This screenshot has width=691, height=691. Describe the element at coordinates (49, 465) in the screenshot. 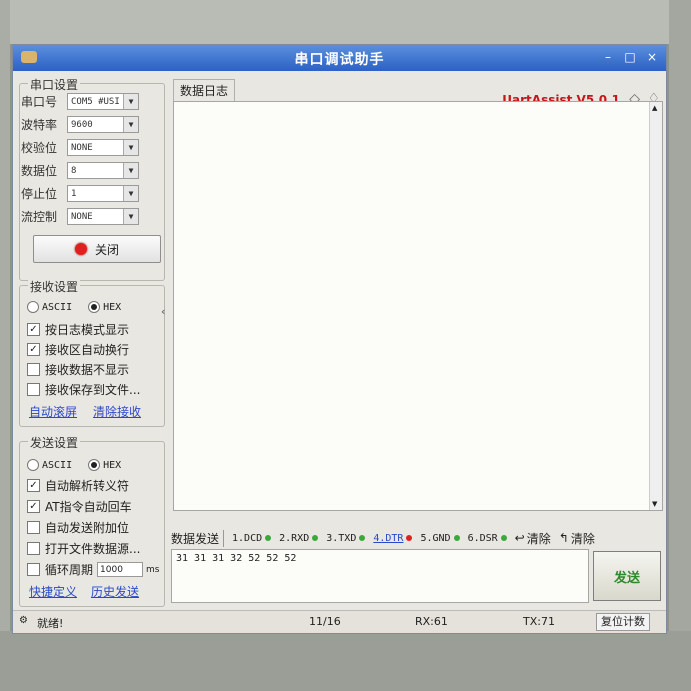

I see `send-ascii-radio: ASCII` at that location.